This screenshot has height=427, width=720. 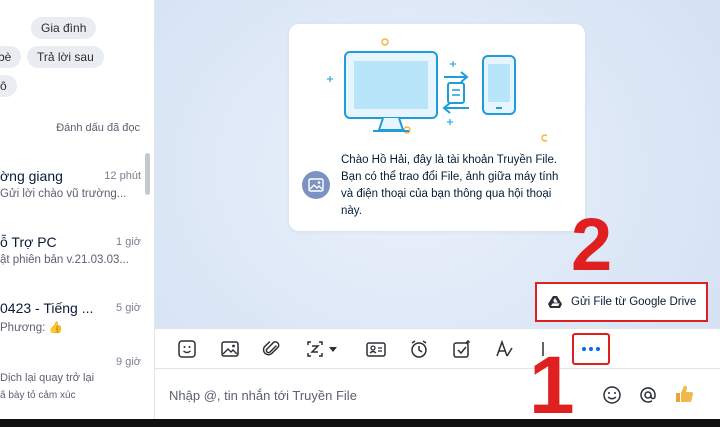 What do you see at coordinates (8, 86) in the screenshot?
I see `tag-other: ô` at bounding box center [8, 86].